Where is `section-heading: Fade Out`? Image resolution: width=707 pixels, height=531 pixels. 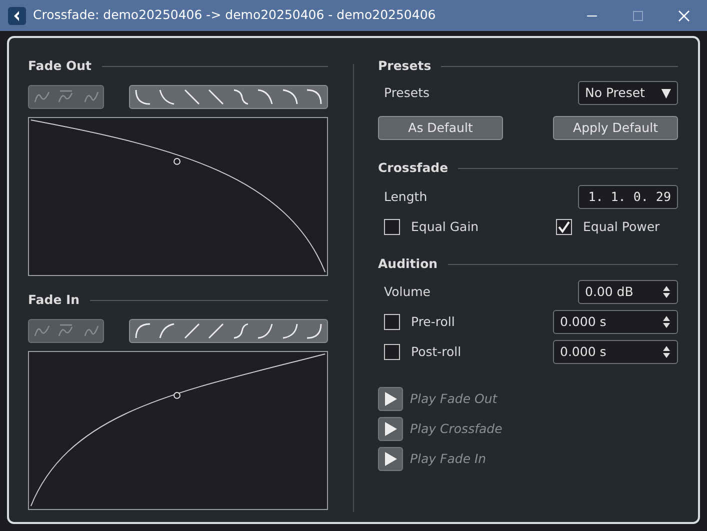
section-heading: Fade Out is located at coordinates (60, 65).